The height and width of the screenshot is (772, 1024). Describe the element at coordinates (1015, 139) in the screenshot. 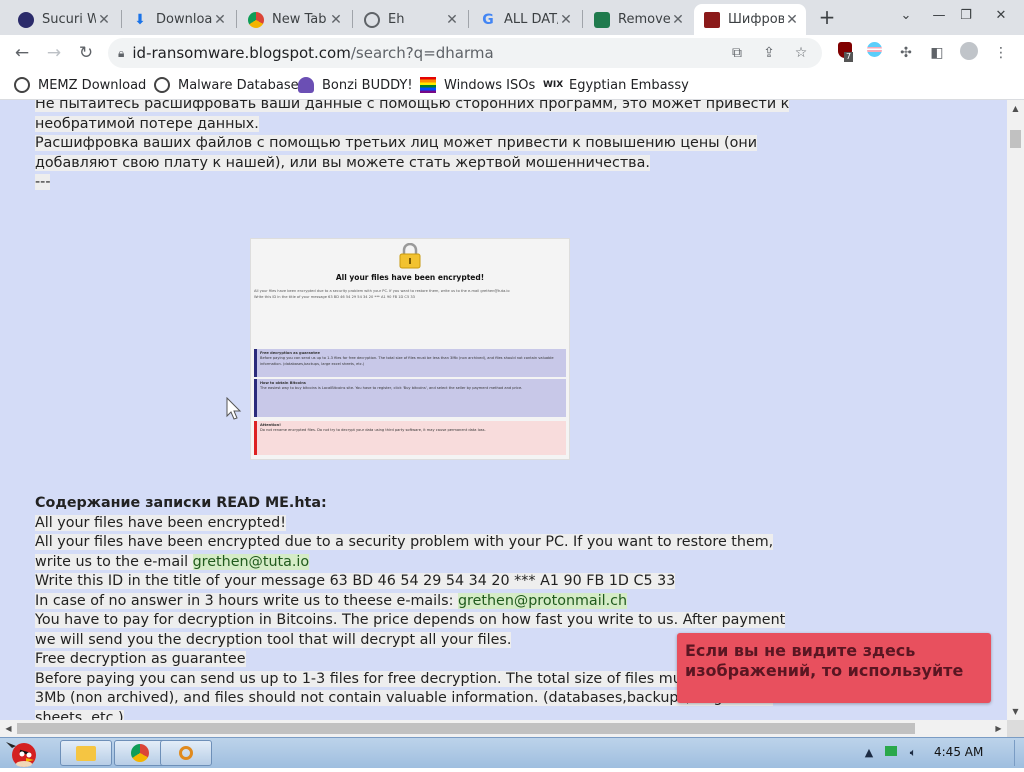

I see `vertical-scroll-thumb` at that location.